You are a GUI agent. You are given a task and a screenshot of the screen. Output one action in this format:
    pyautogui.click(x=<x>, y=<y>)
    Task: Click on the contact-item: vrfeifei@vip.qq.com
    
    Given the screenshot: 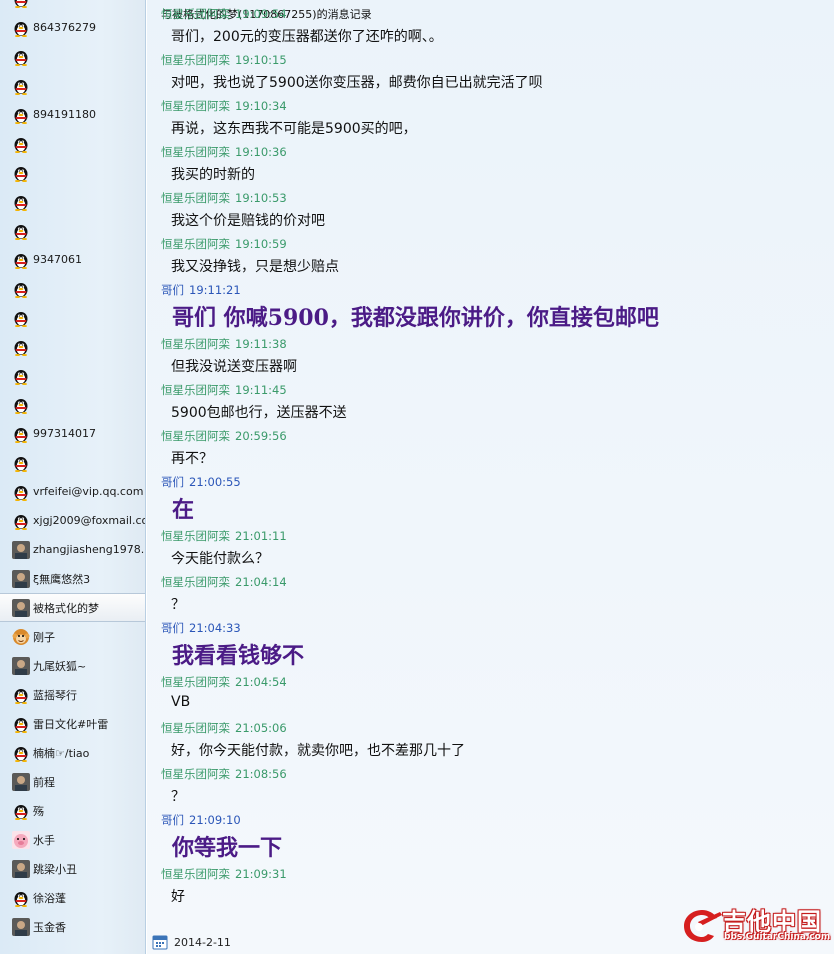 What is the action you would take?
    pyautogui.click(x=72, y=491)
    